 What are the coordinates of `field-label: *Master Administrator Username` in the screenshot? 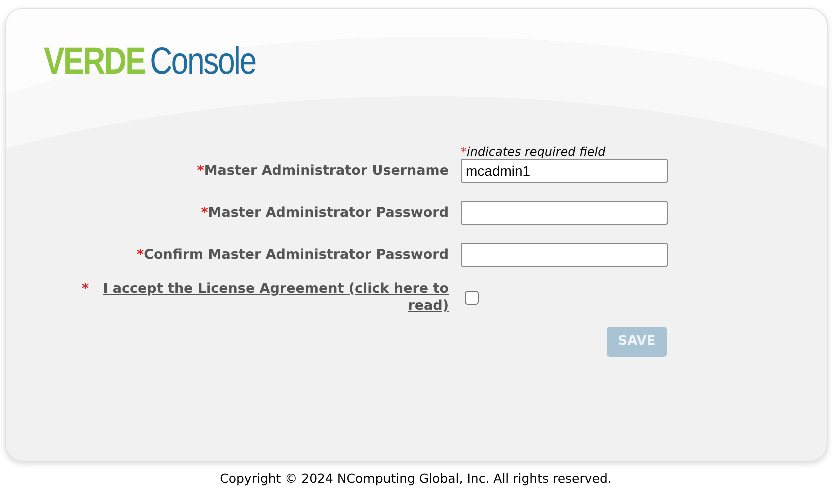 It's located at (322, 171).